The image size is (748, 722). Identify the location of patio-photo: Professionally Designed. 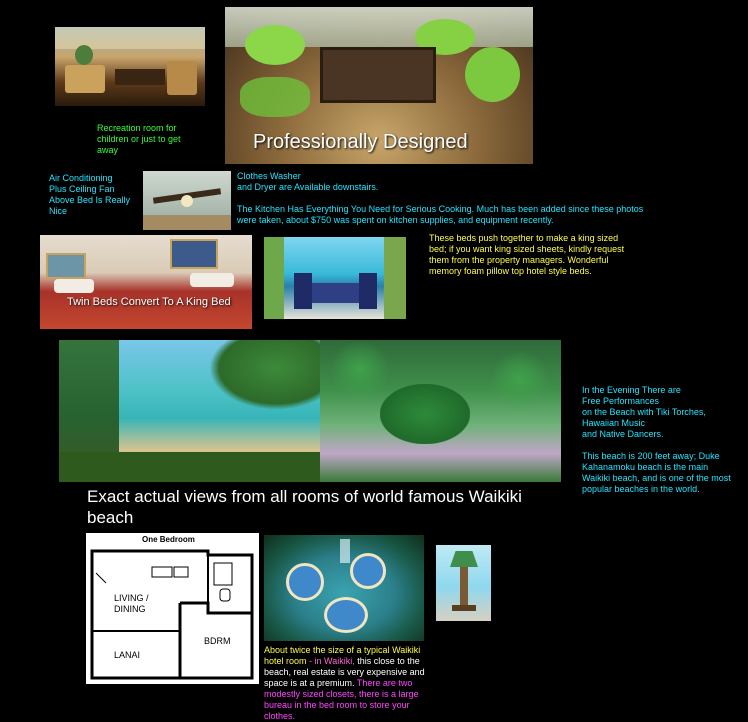
(379, 85).